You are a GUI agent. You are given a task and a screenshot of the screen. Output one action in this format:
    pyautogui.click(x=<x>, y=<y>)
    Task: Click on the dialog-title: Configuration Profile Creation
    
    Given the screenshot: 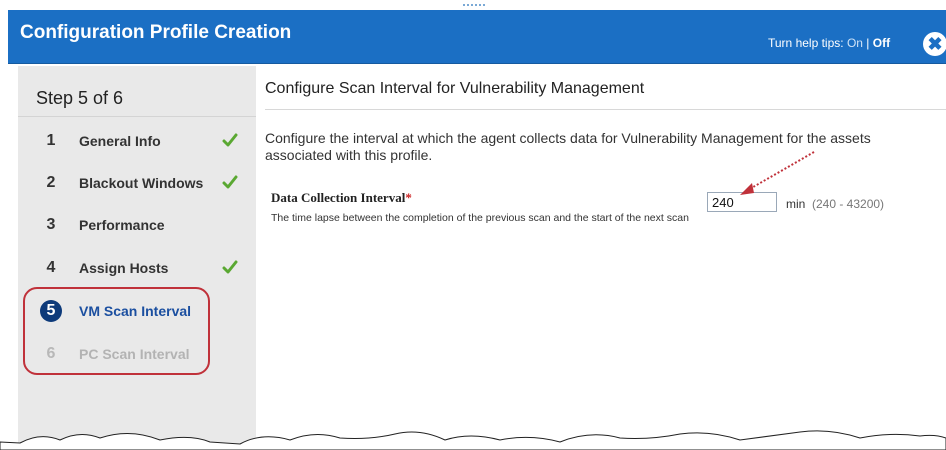 What is the action you would take?
    pyautogui.click(x=156, y=32)
    